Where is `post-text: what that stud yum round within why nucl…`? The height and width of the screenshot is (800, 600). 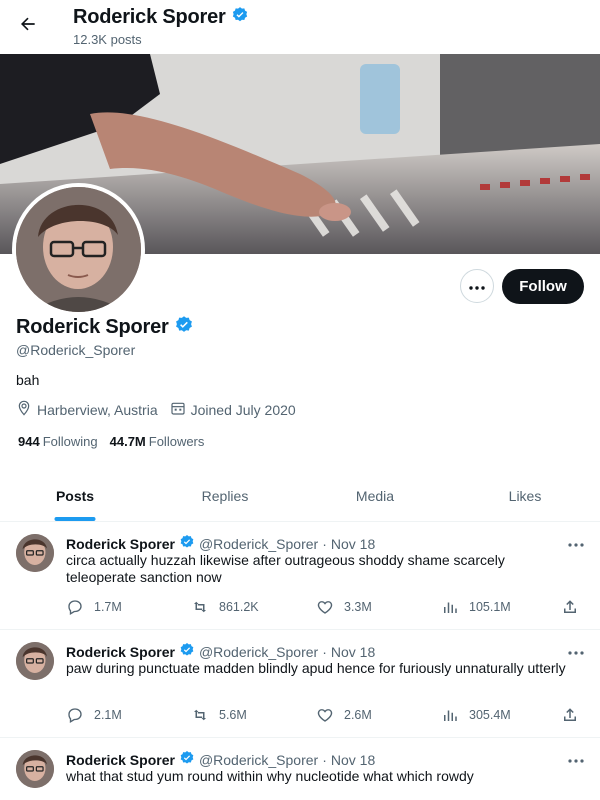 post-text: what that stud yum round within why nucl… is located at coordinates (270, 776).